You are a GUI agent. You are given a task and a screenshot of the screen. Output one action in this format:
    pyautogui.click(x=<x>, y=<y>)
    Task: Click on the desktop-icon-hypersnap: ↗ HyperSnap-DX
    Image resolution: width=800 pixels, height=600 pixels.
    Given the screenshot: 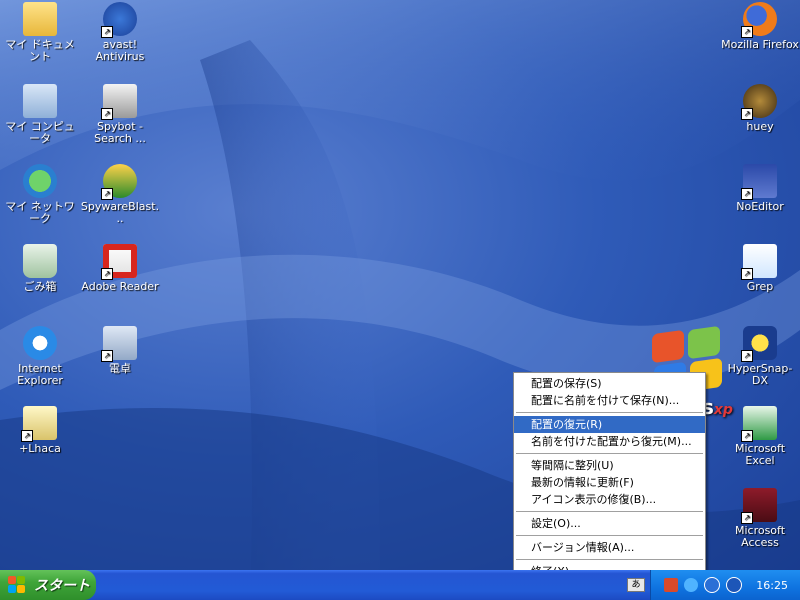 What is the action you would take?
    pyautogui.click(x=760, y=356)
    